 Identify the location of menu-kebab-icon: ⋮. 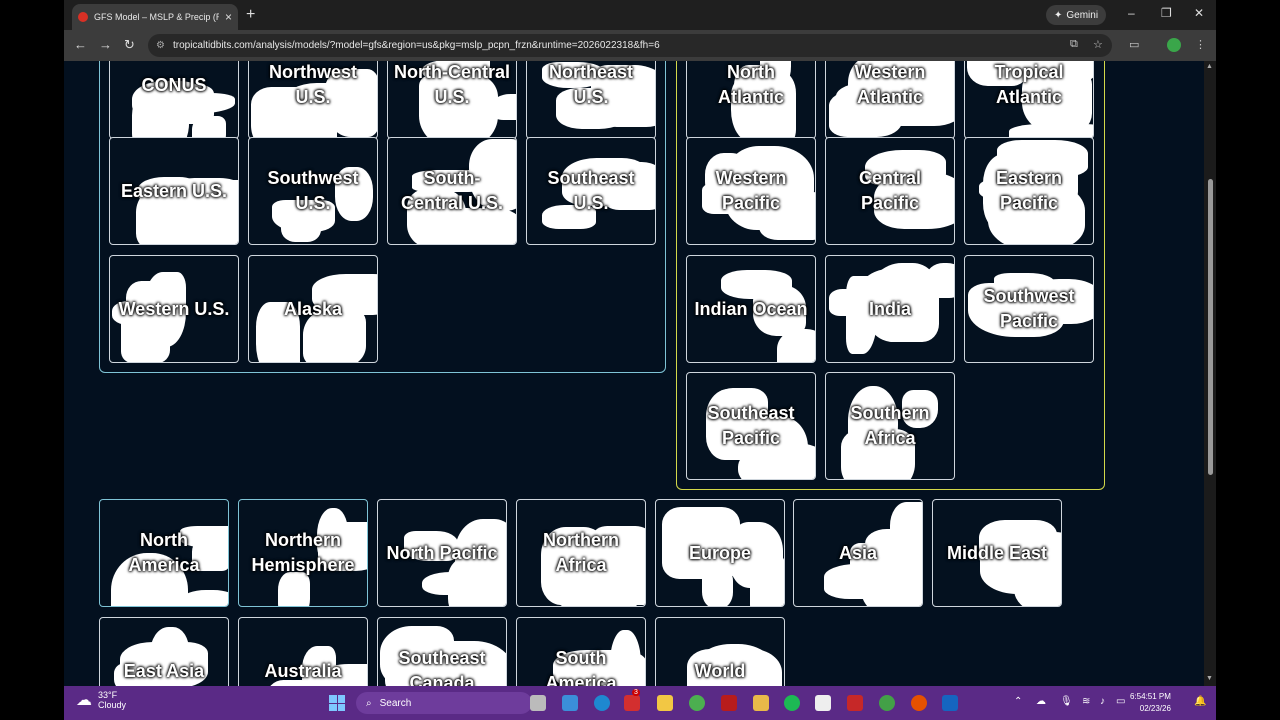
(1200, 44).